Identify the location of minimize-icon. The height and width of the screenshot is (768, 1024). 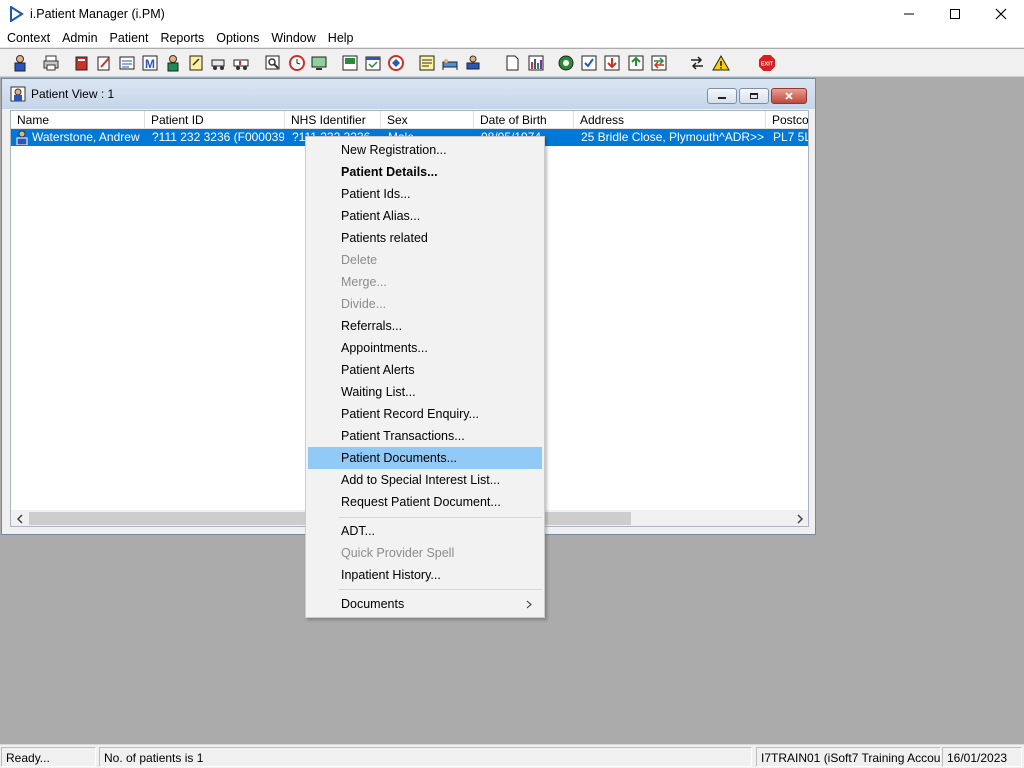
(722, 98).